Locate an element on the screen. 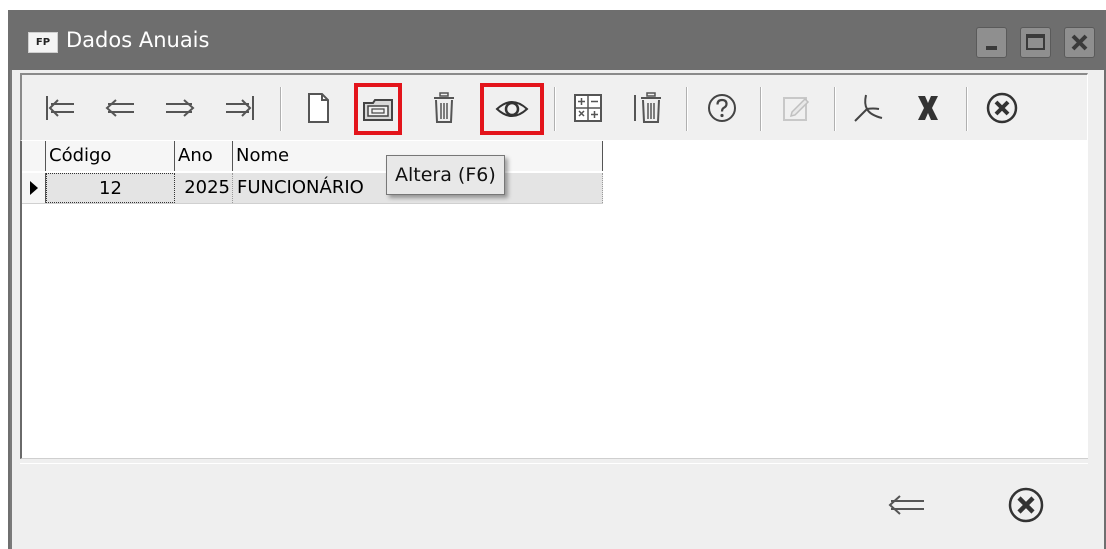 Image resolution: width=1106 pixels, height=549 pixels. pdf-icon is located at coordinates (868, 108).